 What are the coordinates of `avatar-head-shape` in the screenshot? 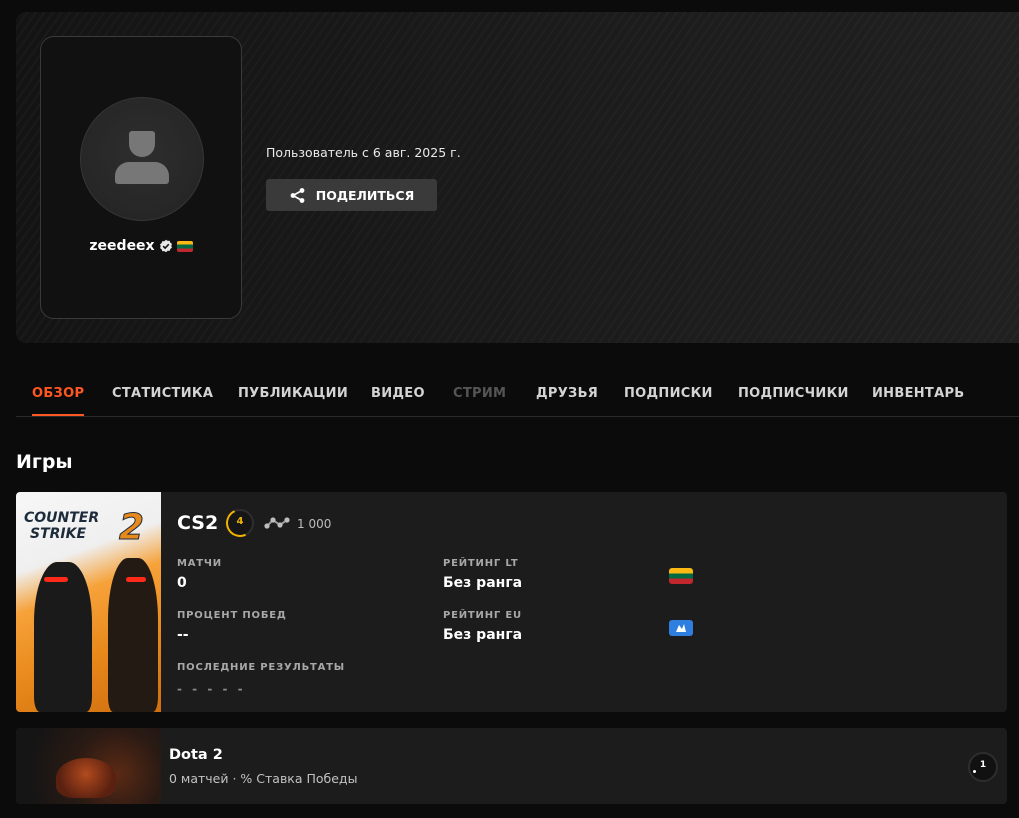 It's located at (142, 144).